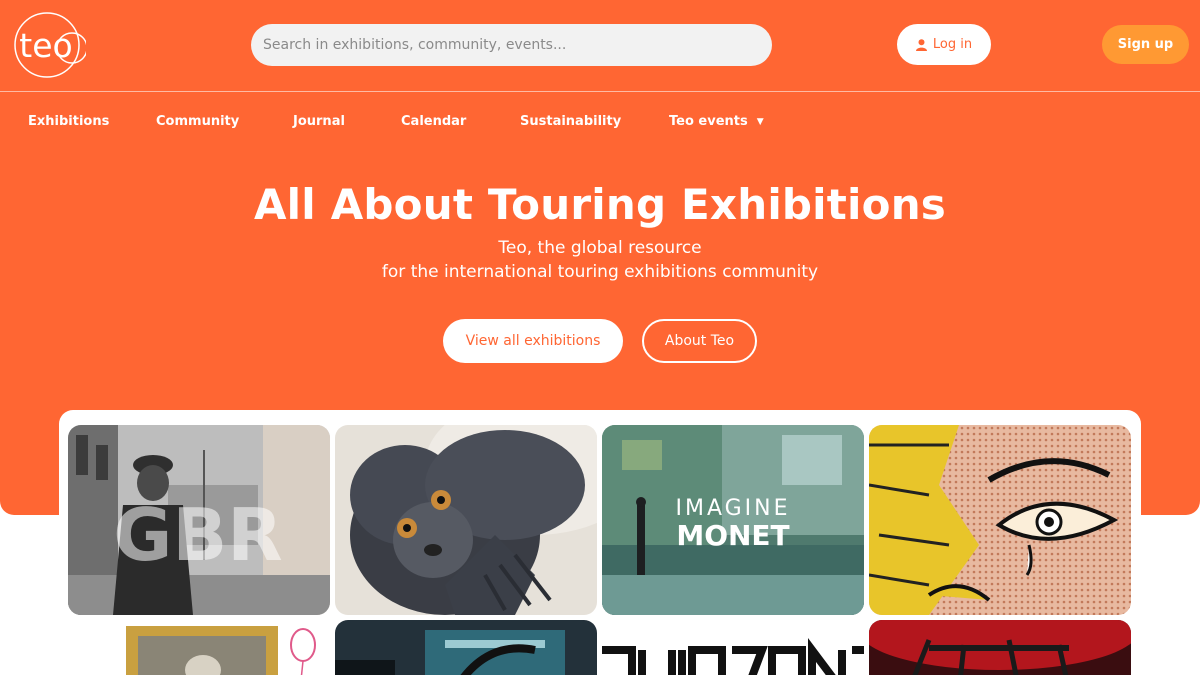  I want to click on exhibition-image: GBR, so click(199, 520).